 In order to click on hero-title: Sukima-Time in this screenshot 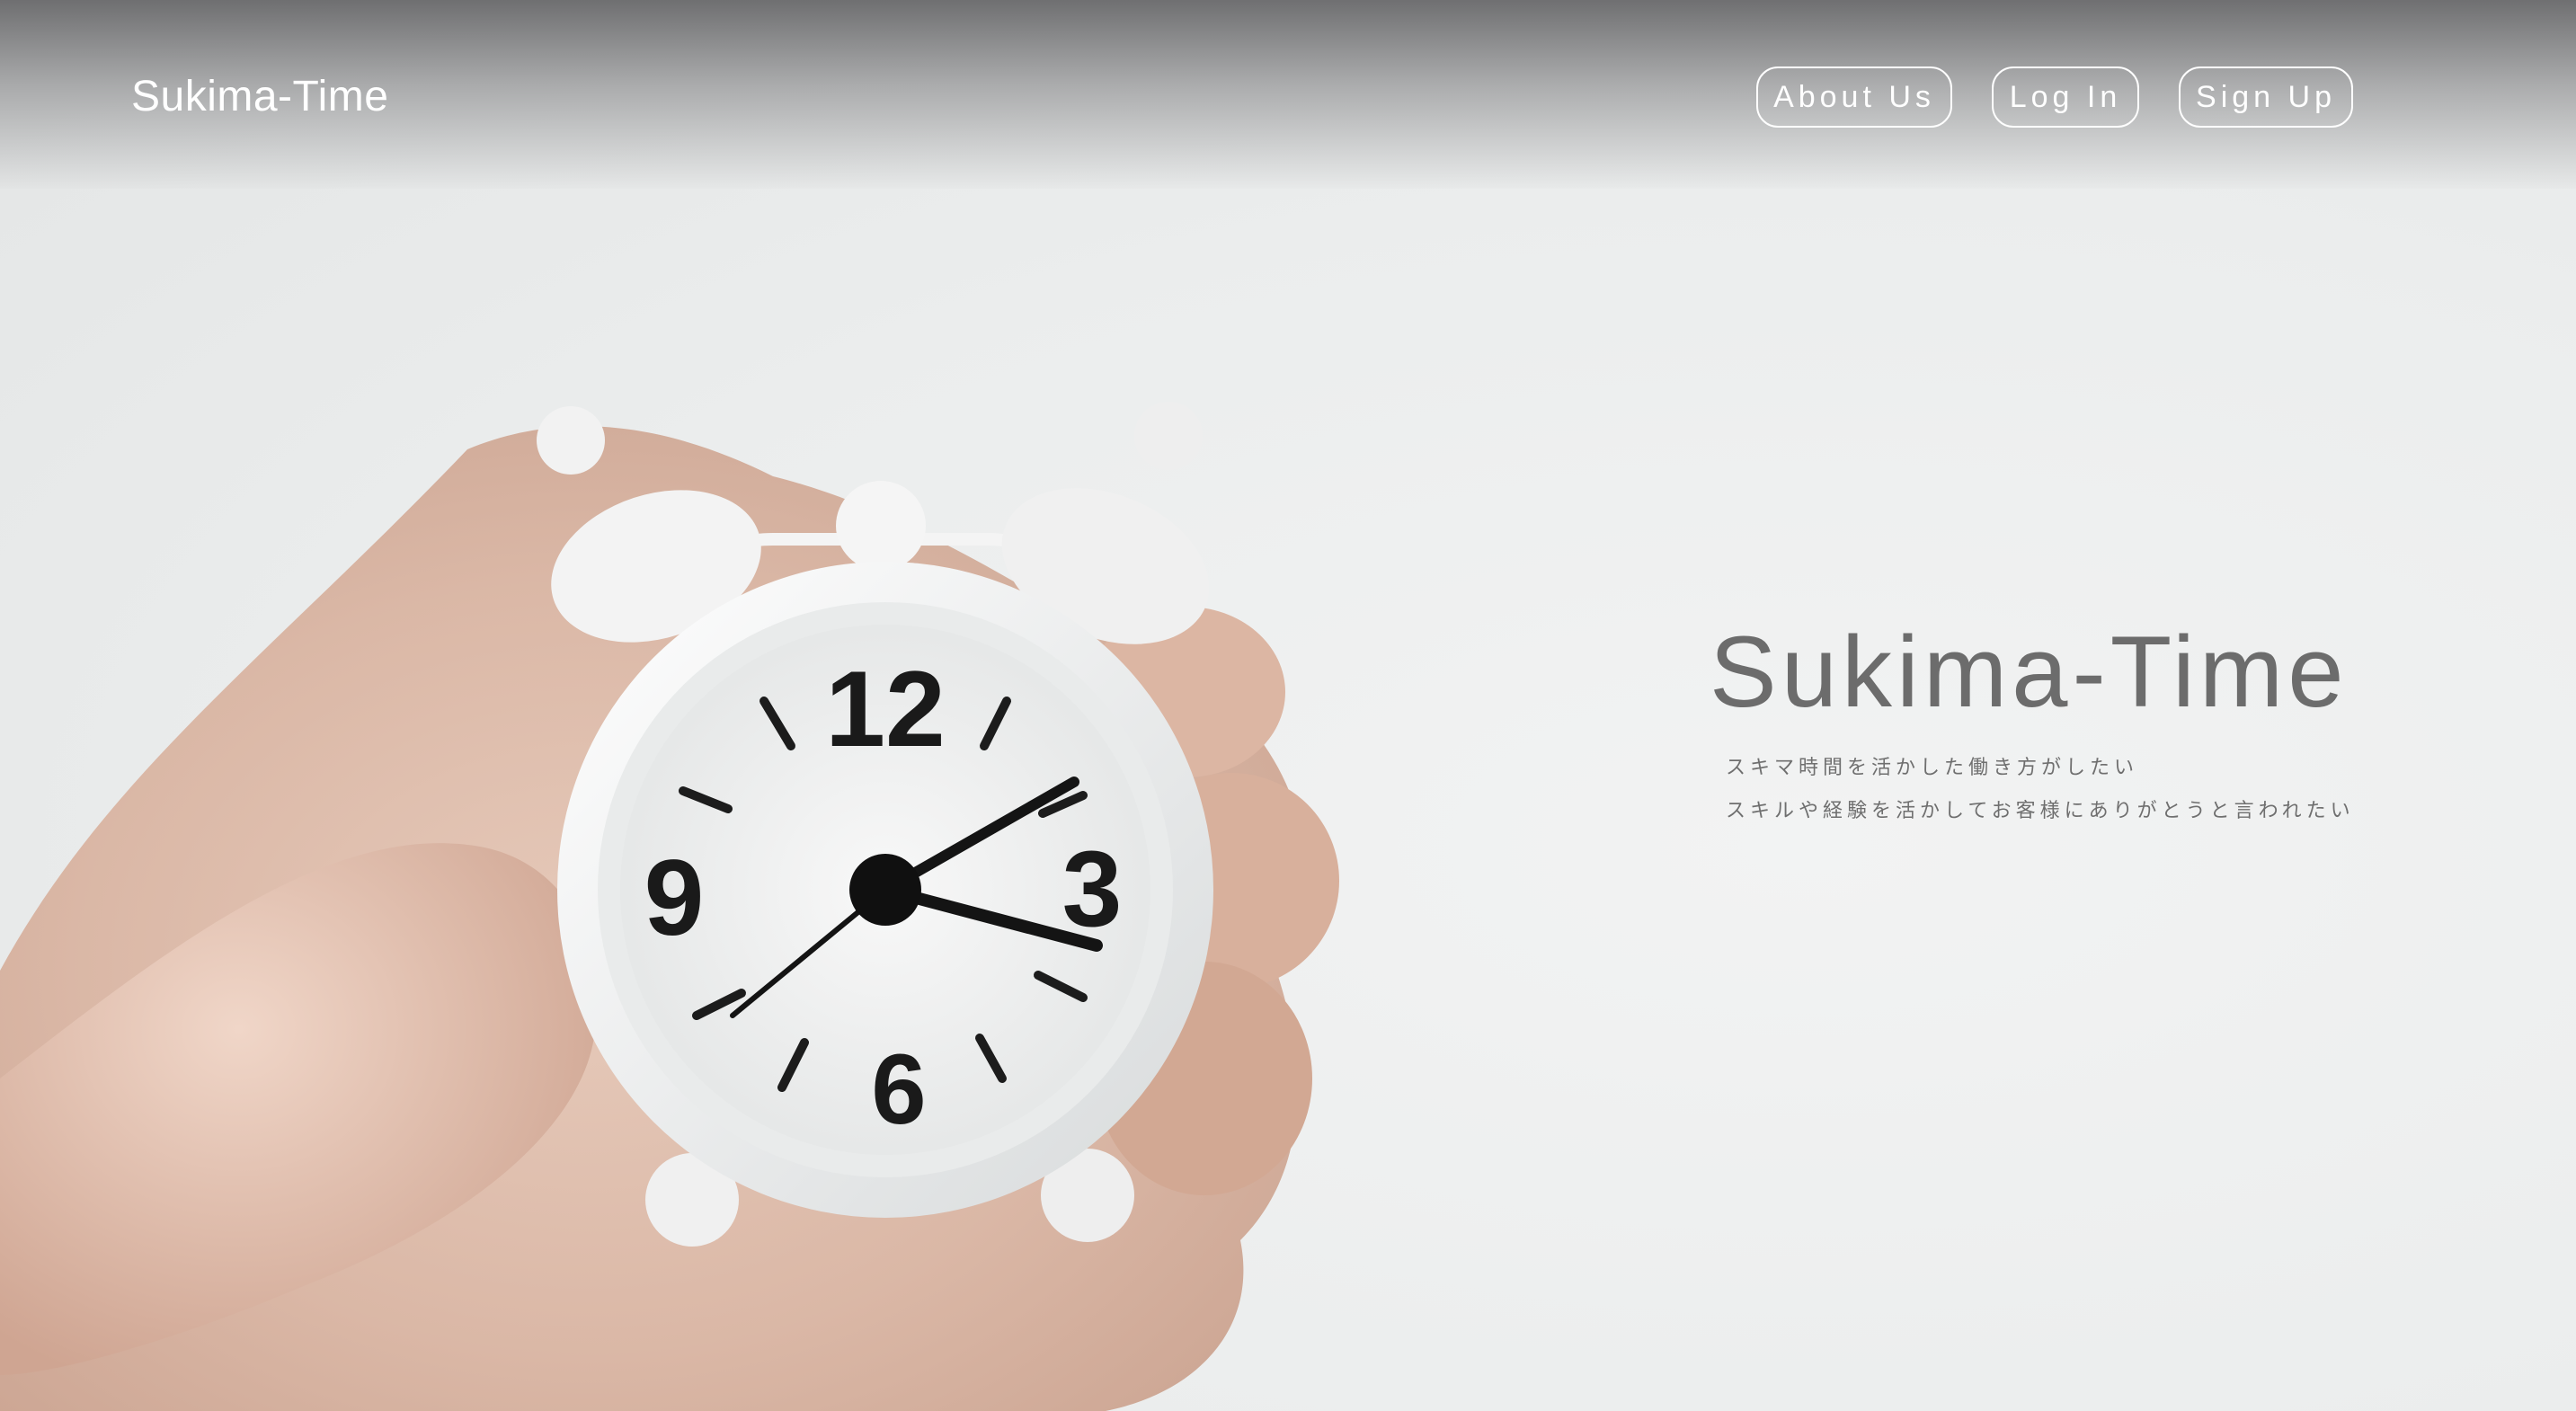, I will do `click(2029, 672)`.